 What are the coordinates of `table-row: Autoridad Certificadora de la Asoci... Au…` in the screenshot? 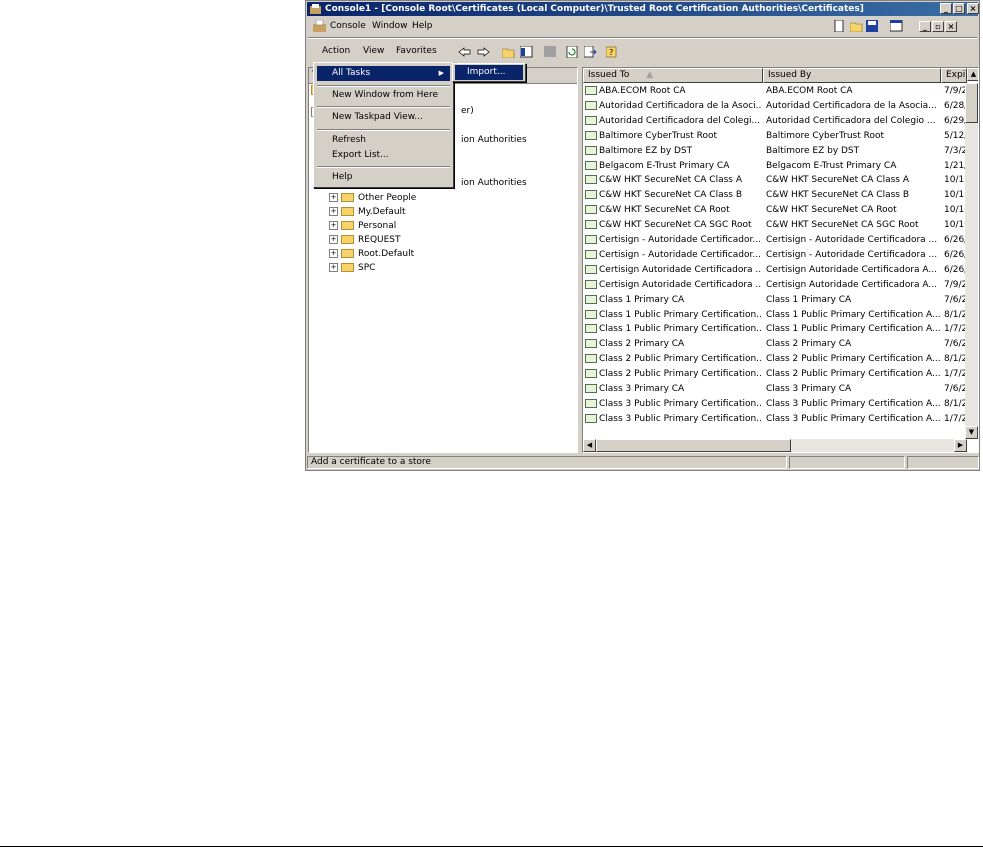 It's located at (775, 106).